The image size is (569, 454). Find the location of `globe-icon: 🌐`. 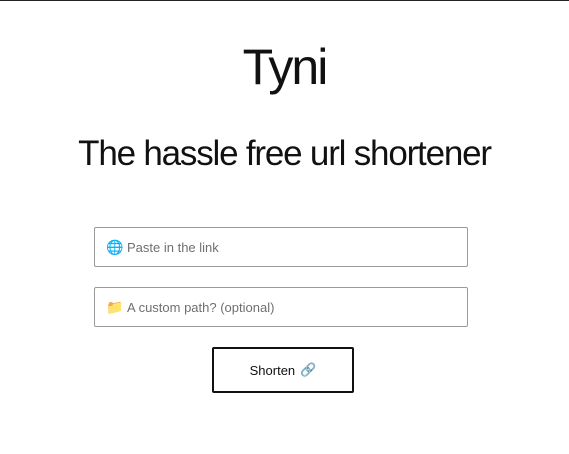

globe-icon: 🌐 is located at coordinates (115, 247).